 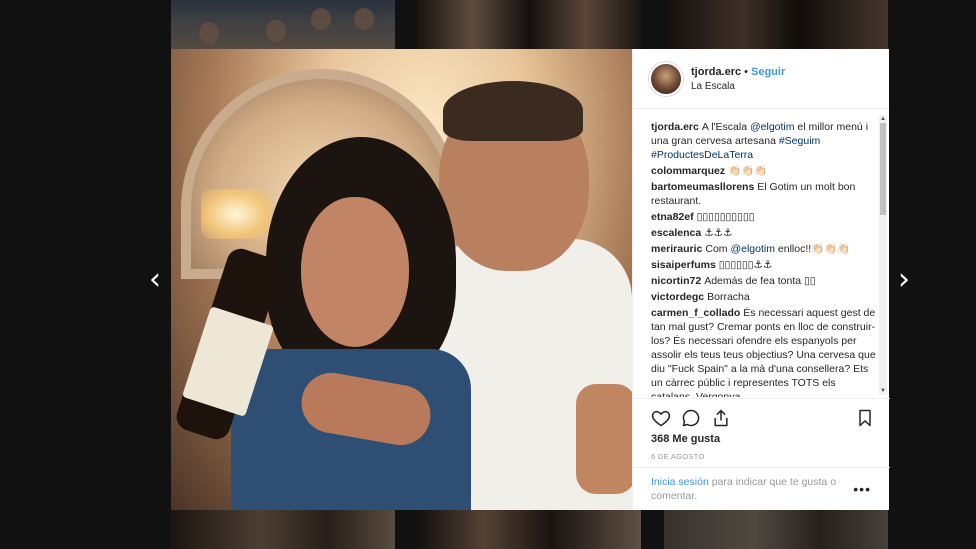 I want to click on likes-count: 368 Me gusta, so click(x=685, y=439).